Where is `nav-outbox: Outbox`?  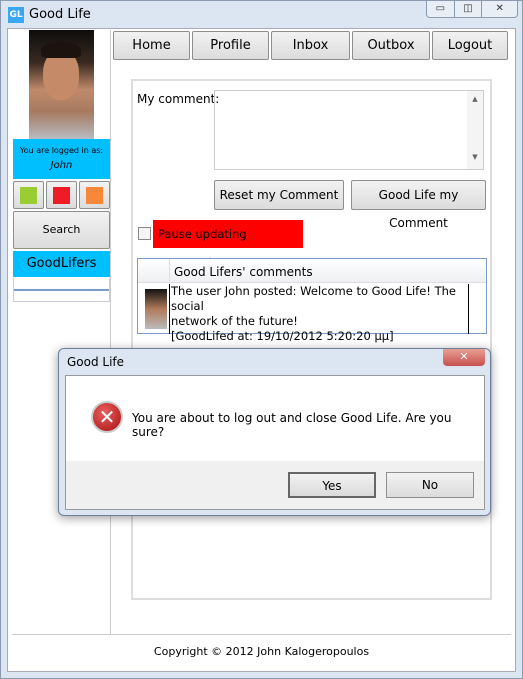
nav-outbox: Outbox is located at coordinates (391, 45).